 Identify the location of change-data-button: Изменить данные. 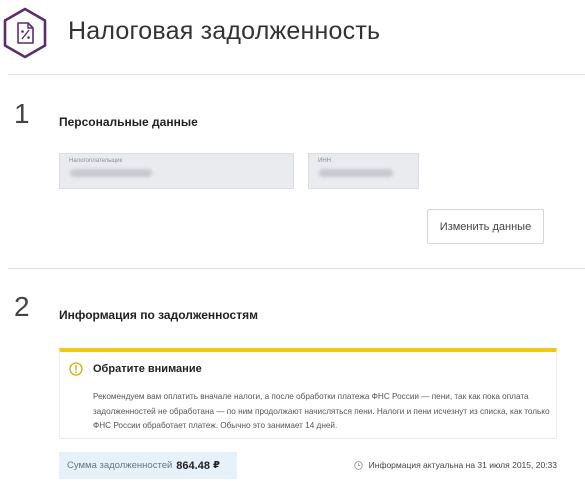
(485, 226).